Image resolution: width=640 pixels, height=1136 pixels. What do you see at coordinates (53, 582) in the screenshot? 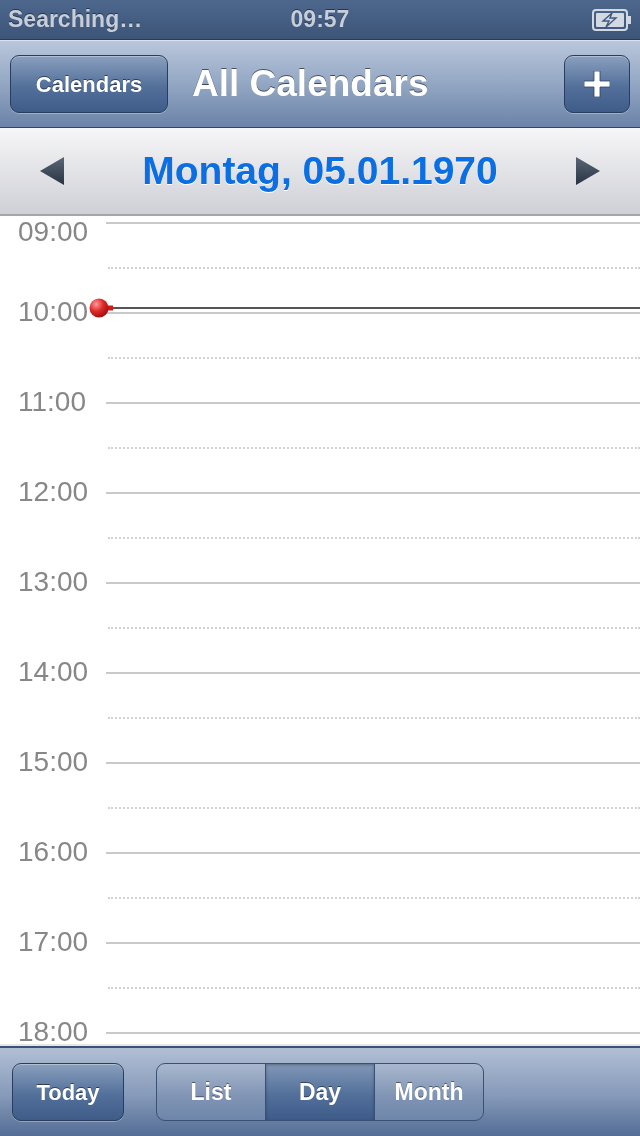
I see `hour-label: 13:00` at bounding box center [53, 582].